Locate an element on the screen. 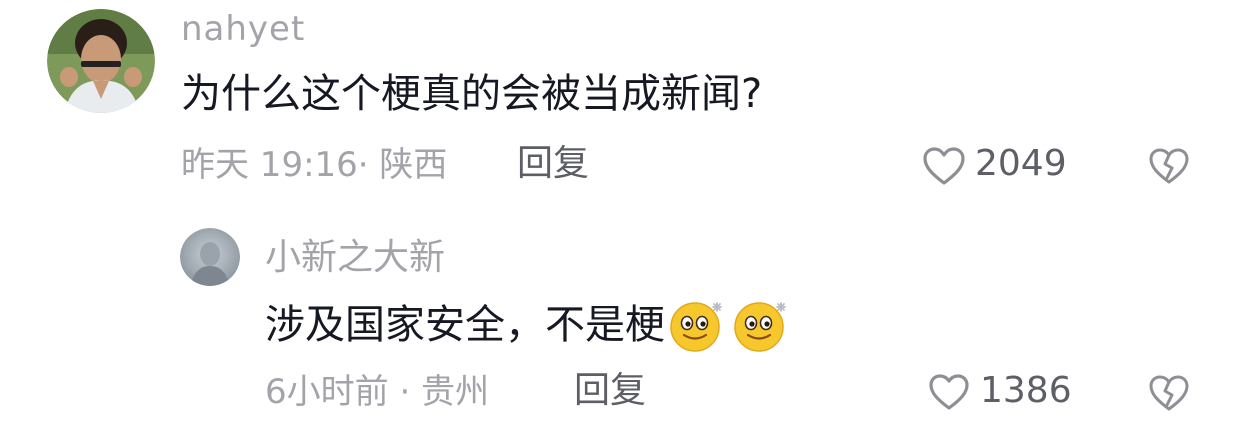 Image resolution: width=1242 pixels, height=448 pixels. comment-username: 小新之大新 is located at coordinates (355, 258).